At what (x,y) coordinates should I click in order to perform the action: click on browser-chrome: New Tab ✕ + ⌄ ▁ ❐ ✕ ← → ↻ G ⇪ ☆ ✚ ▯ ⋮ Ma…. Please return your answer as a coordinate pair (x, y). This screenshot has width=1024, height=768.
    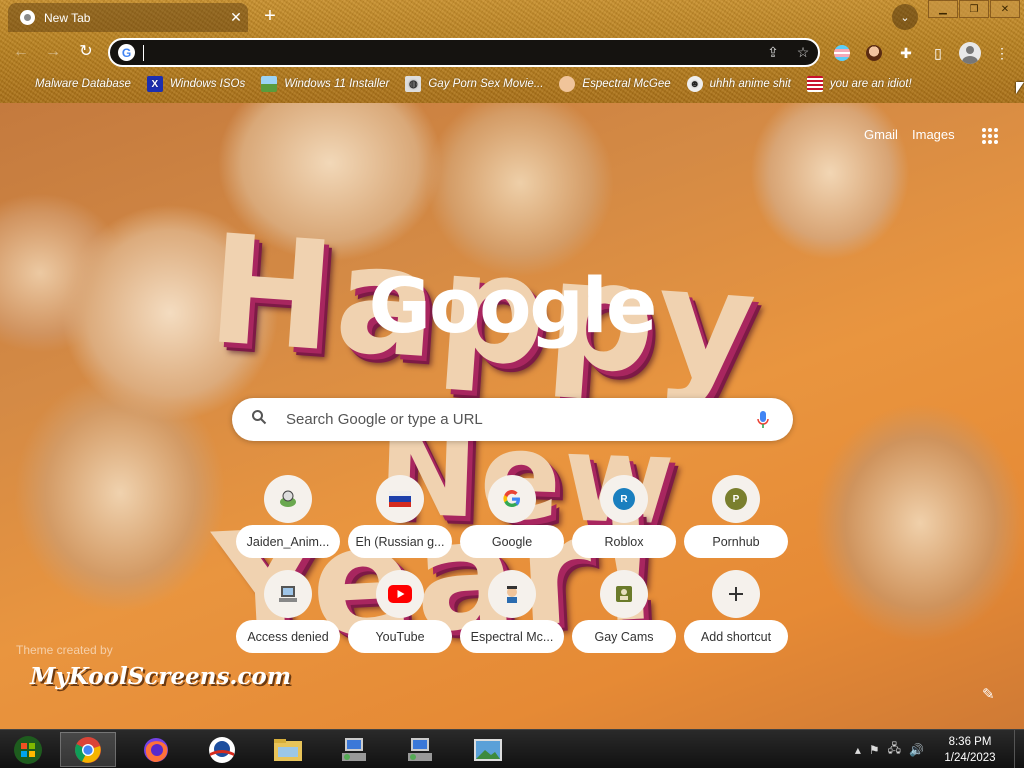
    Looking at the image, I should click on (512, 51).